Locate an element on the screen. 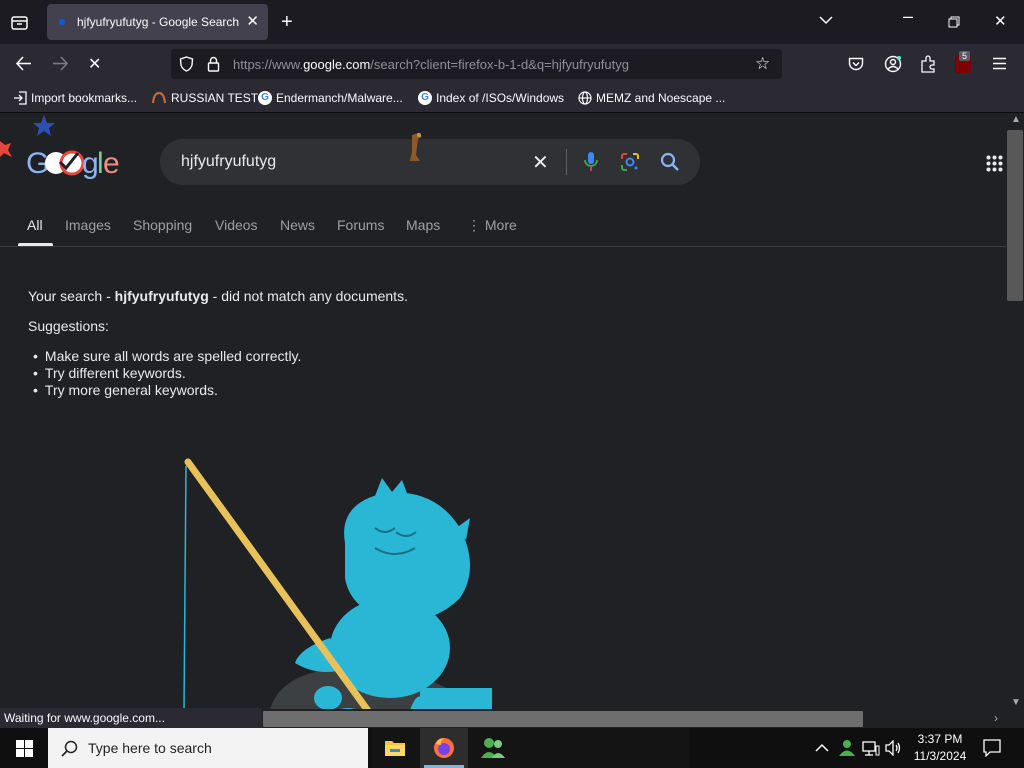 The height and width of the screenshot is (768, 1024). suggestion-item: Try more general keywords. is located at coordinates (220, 390).